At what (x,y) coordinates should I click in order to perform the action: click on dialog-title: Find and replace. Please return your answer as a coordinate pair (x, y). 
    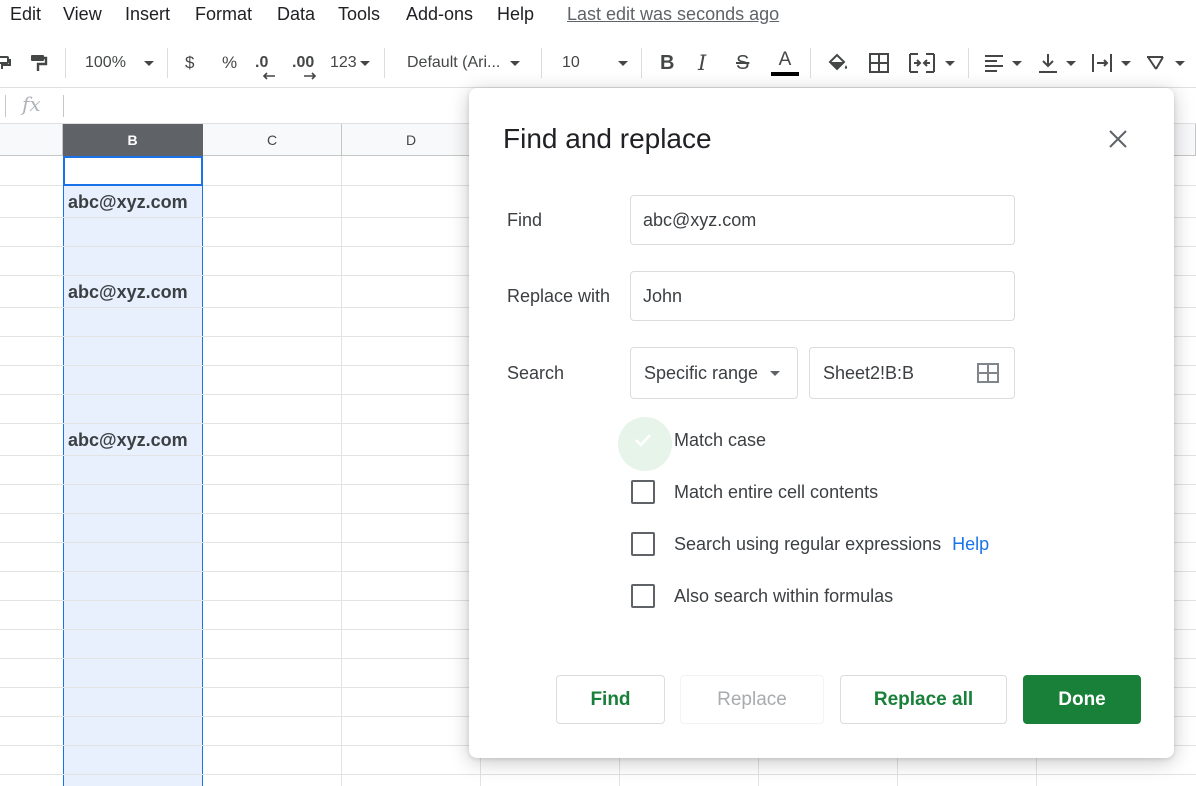
    Looking at the image, I should click on (607, 138).